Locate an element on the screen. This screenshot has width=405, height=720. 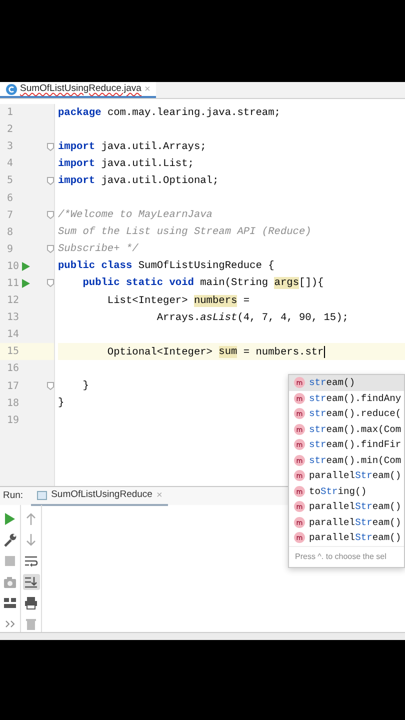
wrench-icon is located at coordinates (10, 540).